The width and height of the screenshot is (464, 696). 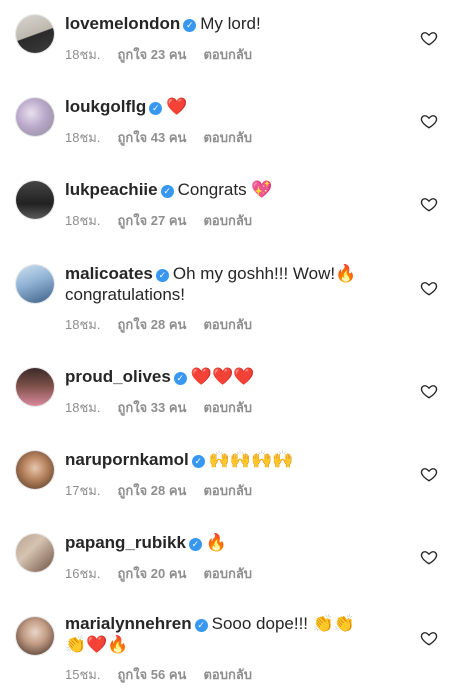 What do you see at coordinates (151, 137) in the screenshot?
I see `comment-likes: ถูกใจ 43 คน` at bounding box center [151, 137].